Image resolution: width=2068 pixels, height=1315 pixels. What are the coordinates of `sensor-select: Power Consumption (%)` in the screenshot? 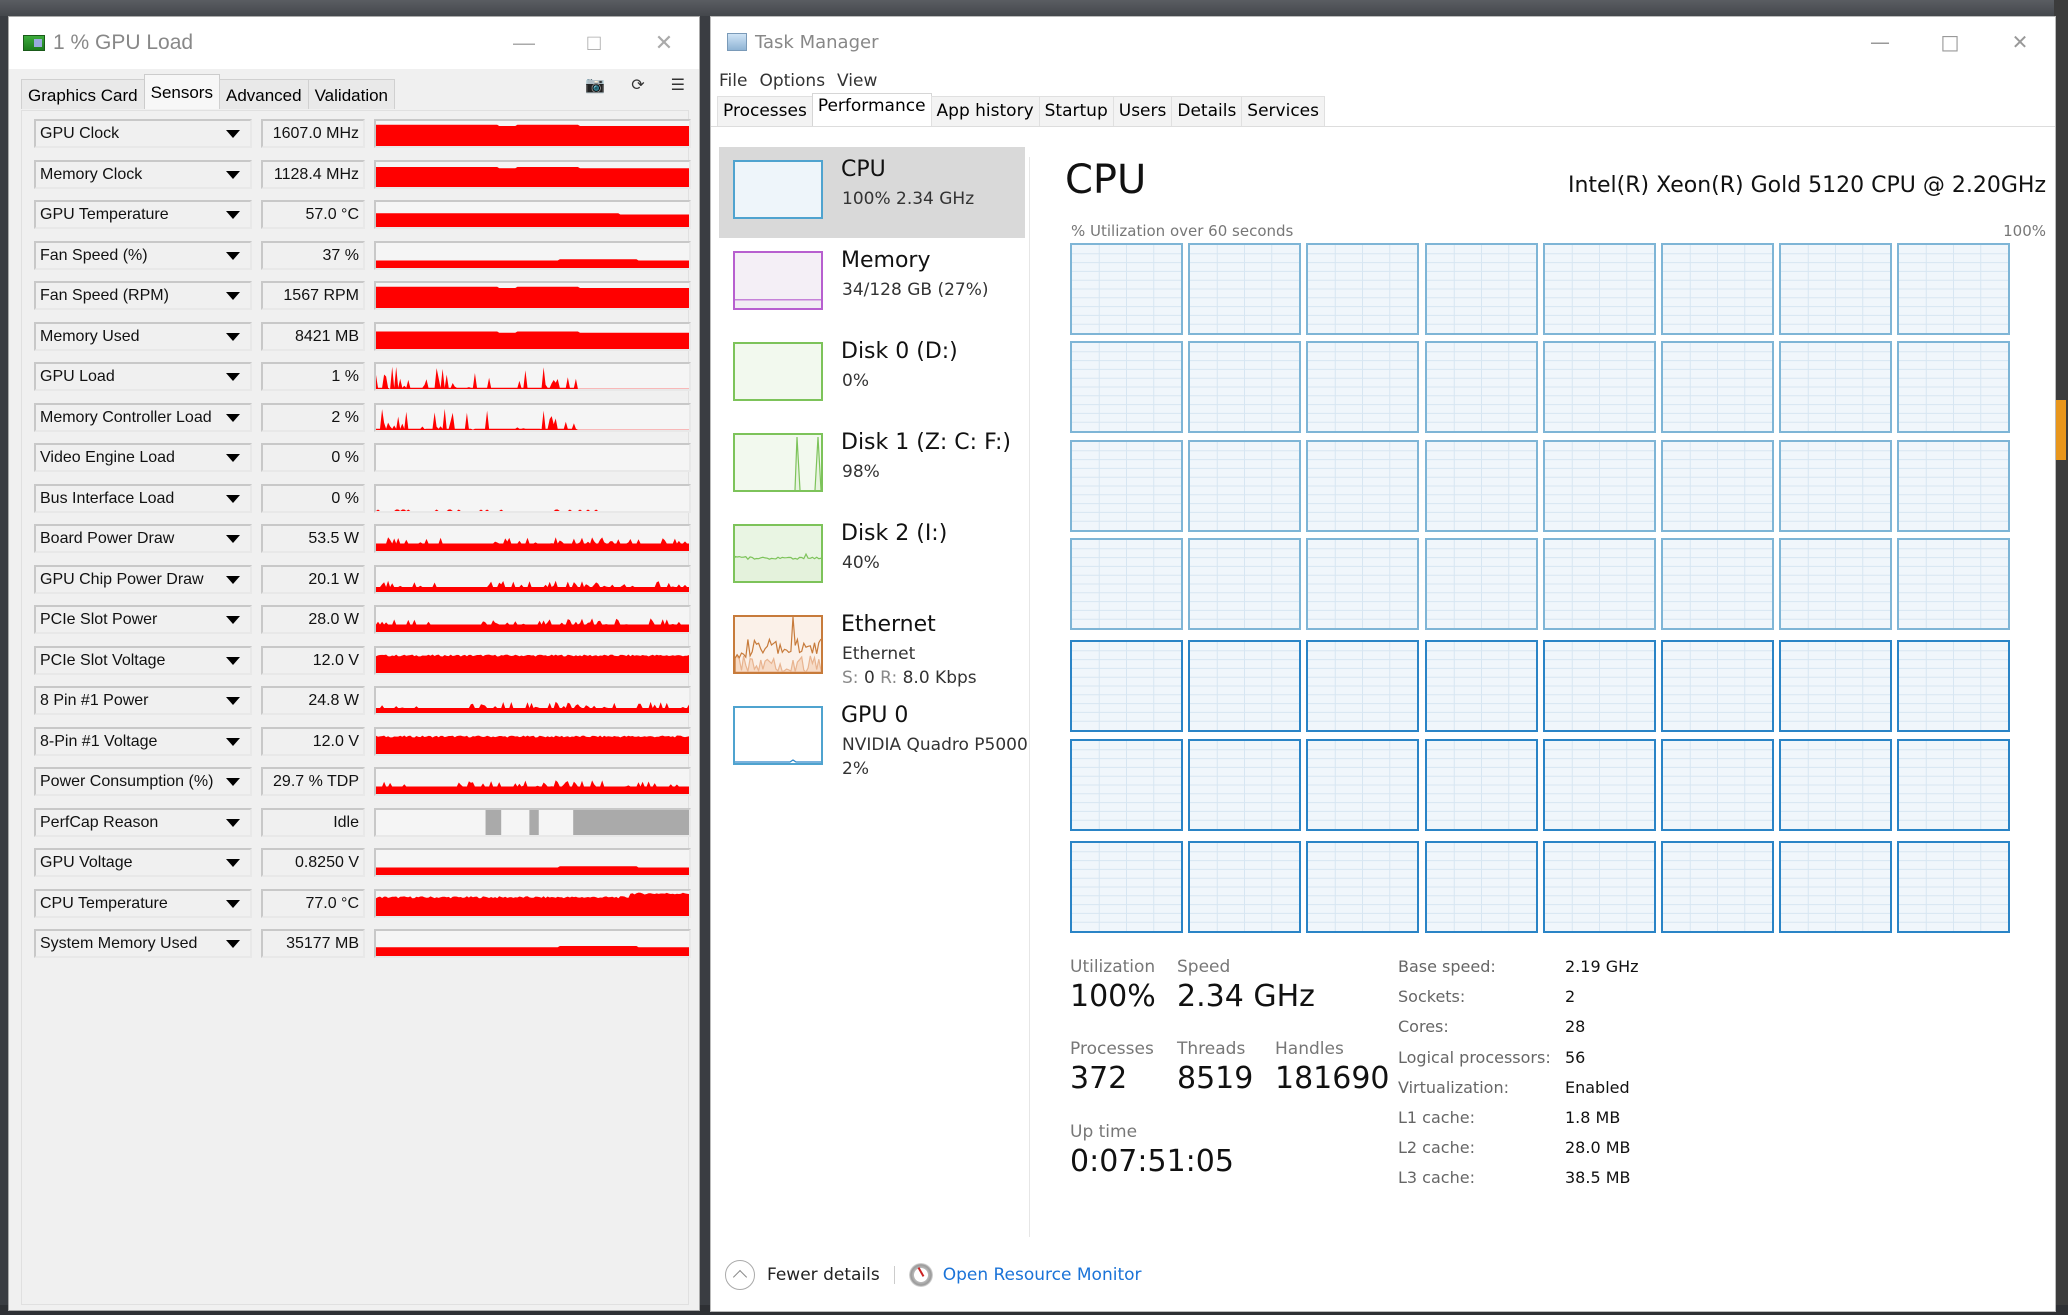 It's located at (143, 781).